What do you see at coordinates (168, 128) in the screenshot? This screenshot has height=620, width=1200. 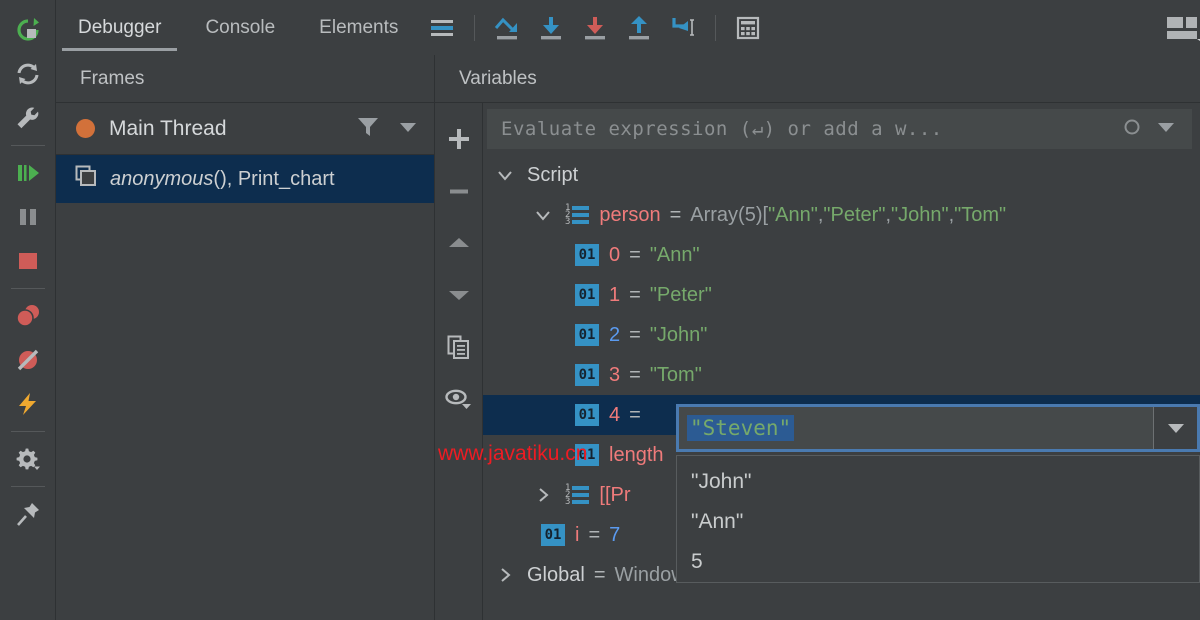 I see `thread-name: Main Thread` at bounding box center [168, 128].